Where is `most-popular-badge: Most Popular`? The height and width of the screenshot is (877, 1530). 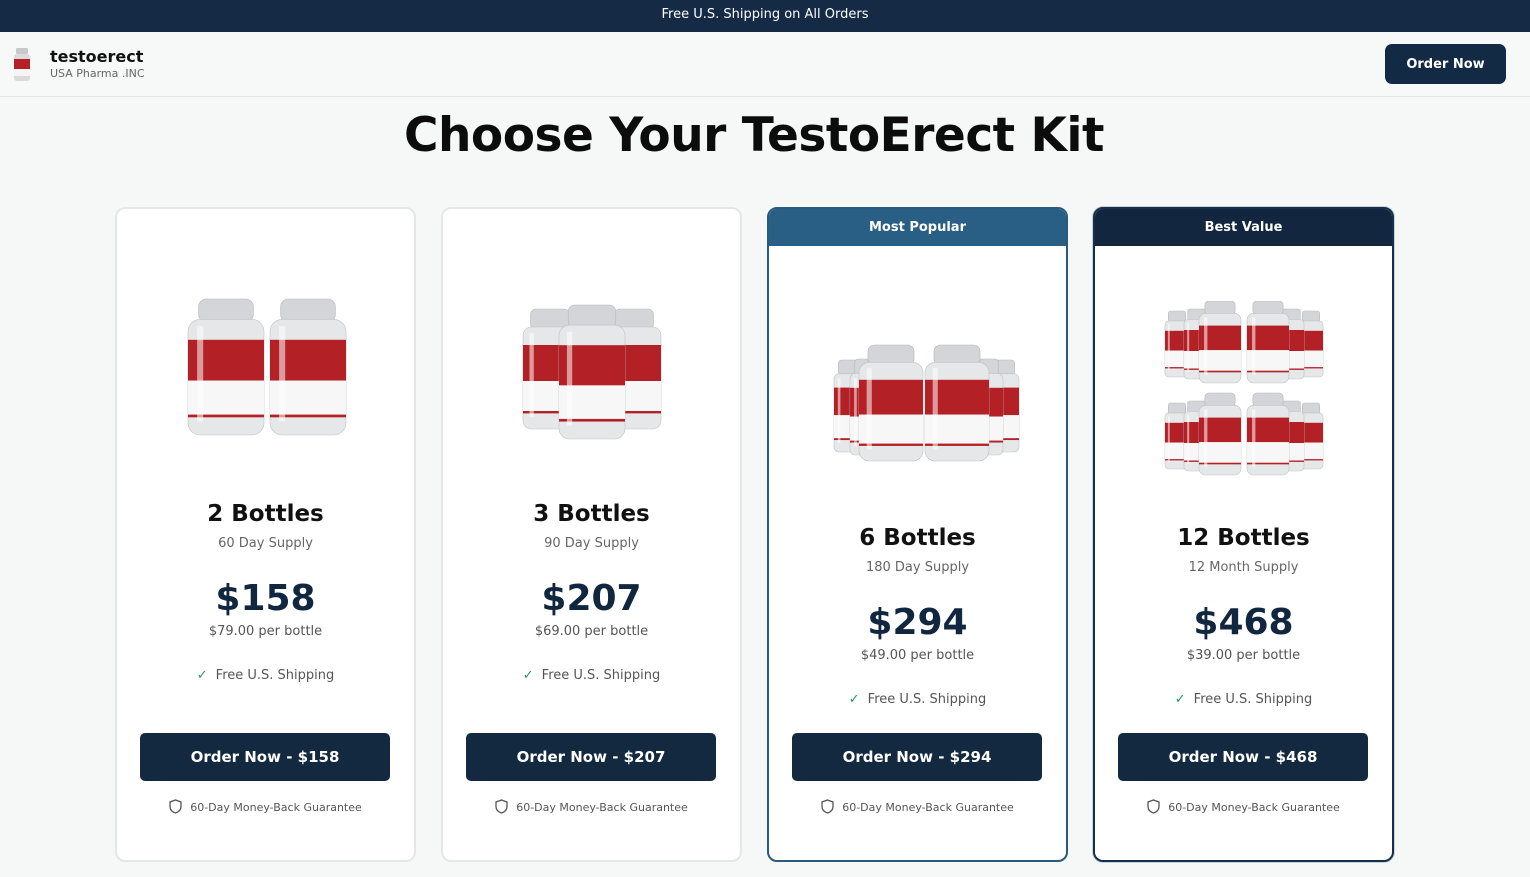
most-popular-badge: Most Popular is located at coordinates (917, 227).